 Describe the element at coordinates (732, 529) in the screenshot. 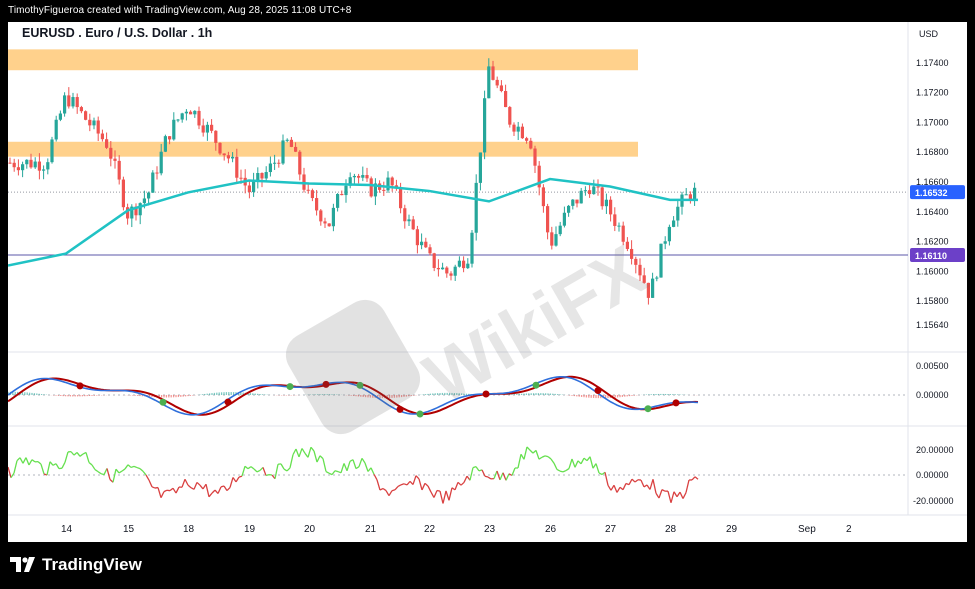

I see `time-axis-label: 29` at that location.